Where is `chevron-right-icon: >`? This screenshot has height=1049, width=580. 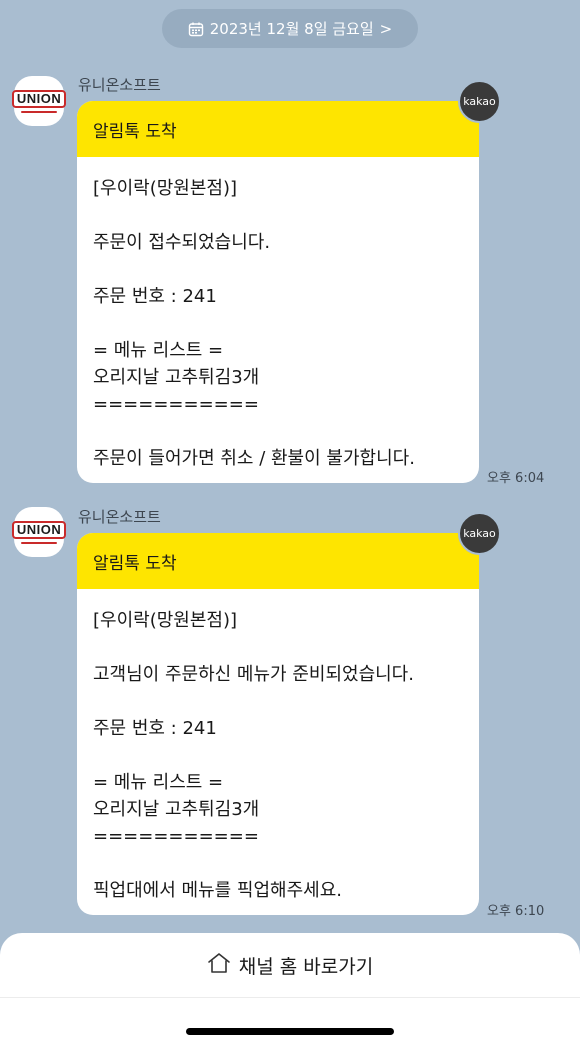 chevron-right-icon: > is located at coordinates (386, 28).